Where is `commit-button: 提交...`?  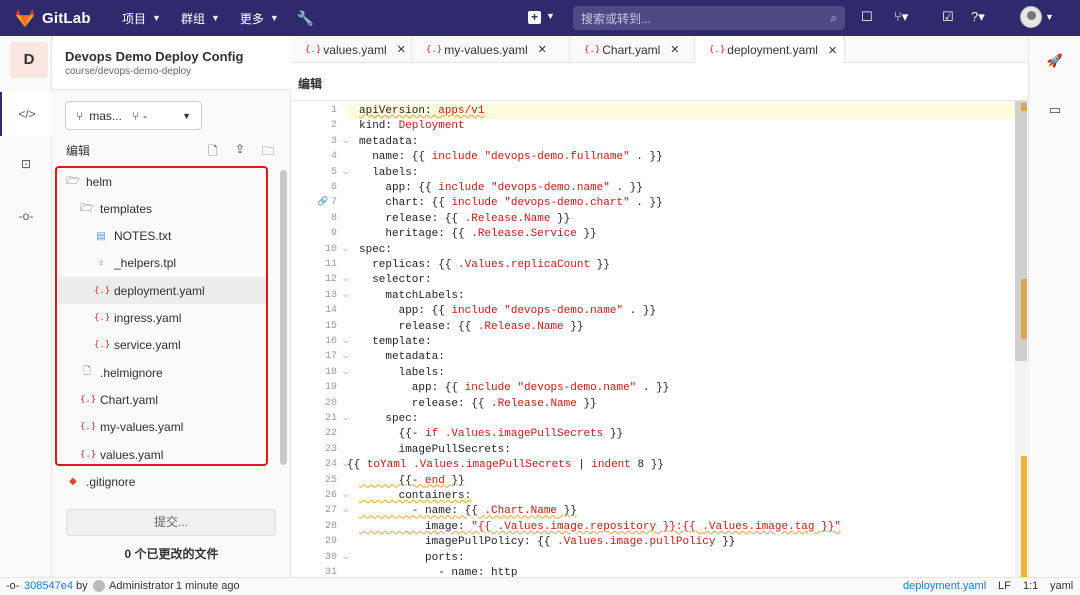
commit-button: 提交... is located at coordinates (171, 522).